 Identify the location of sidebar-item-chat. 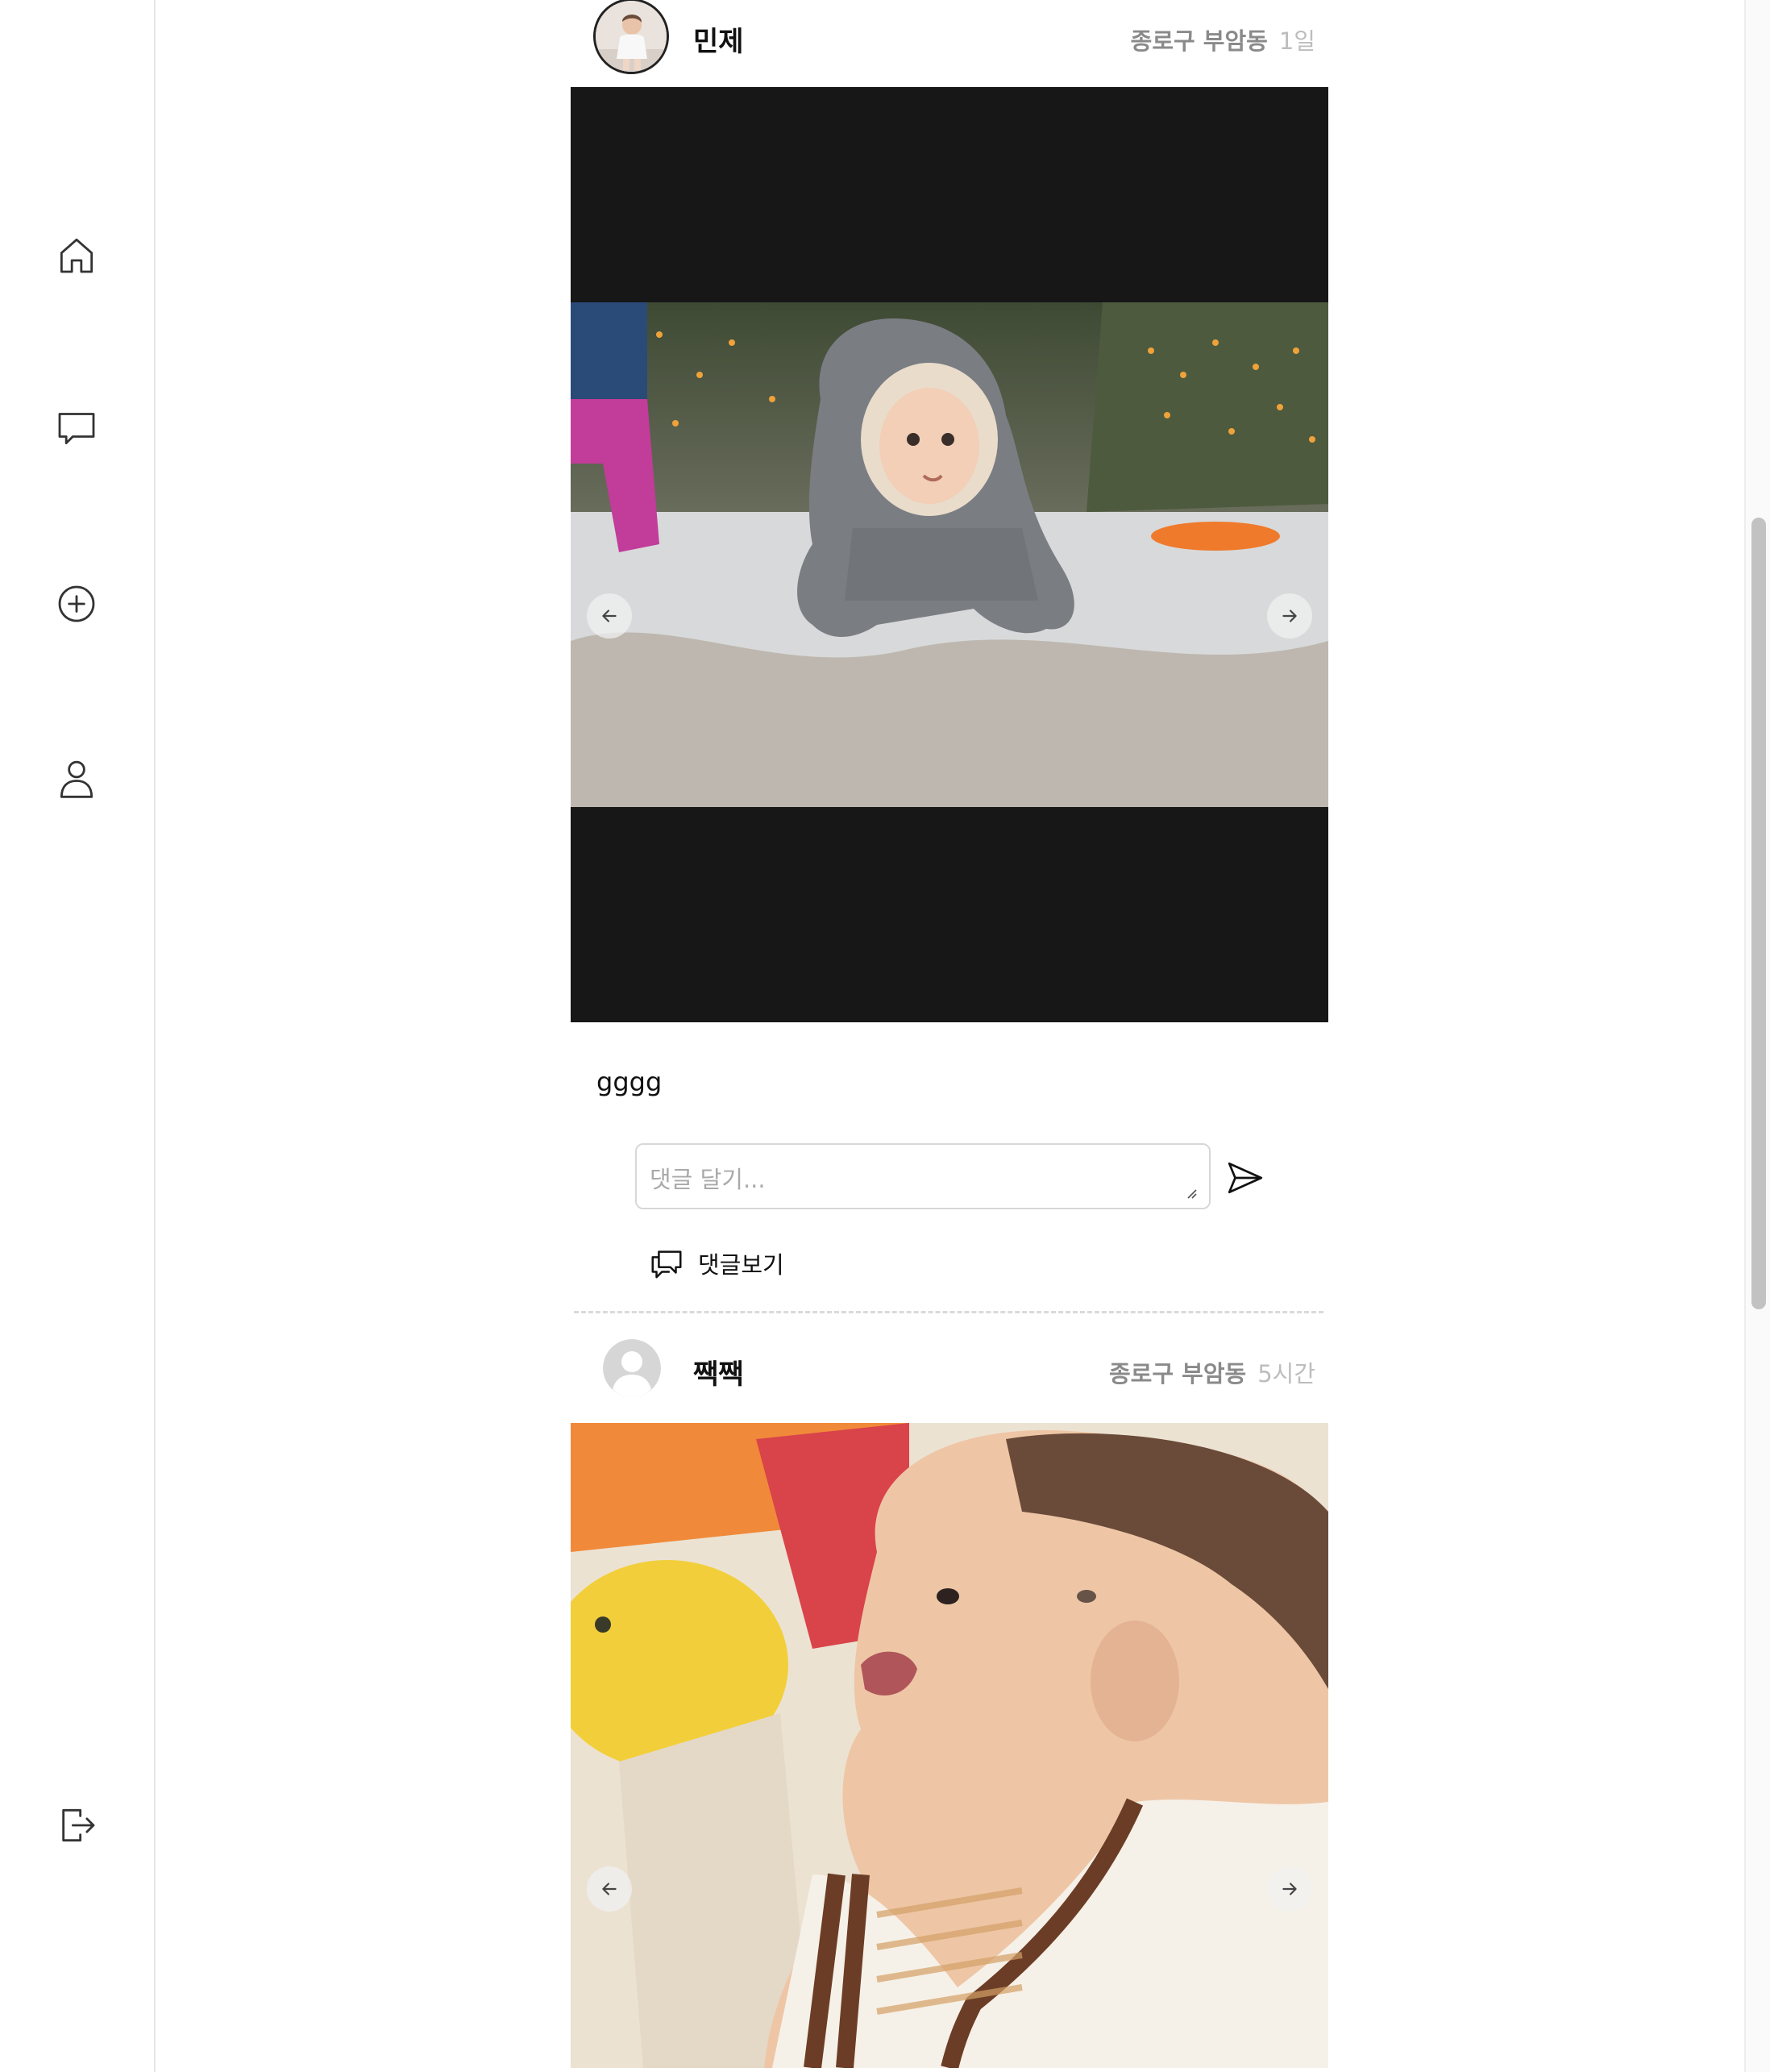
(76, 428).